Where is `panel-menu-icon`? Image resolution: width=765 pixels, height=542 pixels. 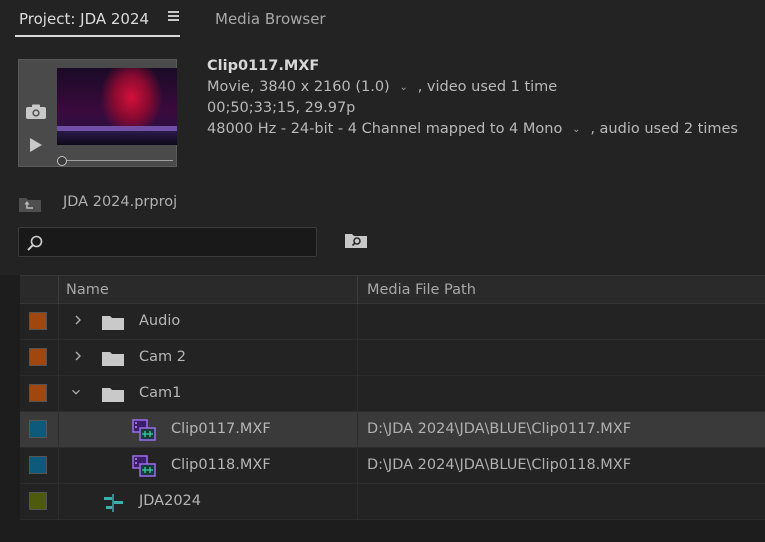 panel-menu-icon is located at coordinates (174, 16).